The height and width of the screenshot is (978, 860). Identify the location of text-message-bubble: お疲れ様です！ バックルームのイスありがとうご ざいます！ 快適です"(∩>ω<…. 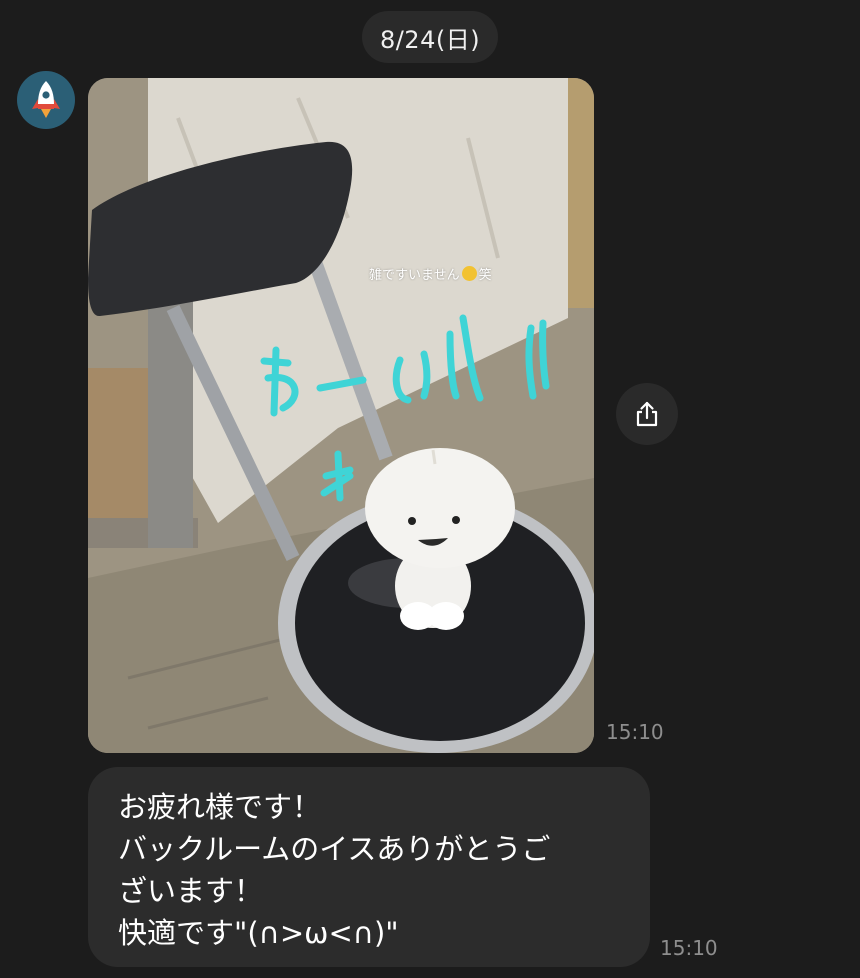
(369, 867).